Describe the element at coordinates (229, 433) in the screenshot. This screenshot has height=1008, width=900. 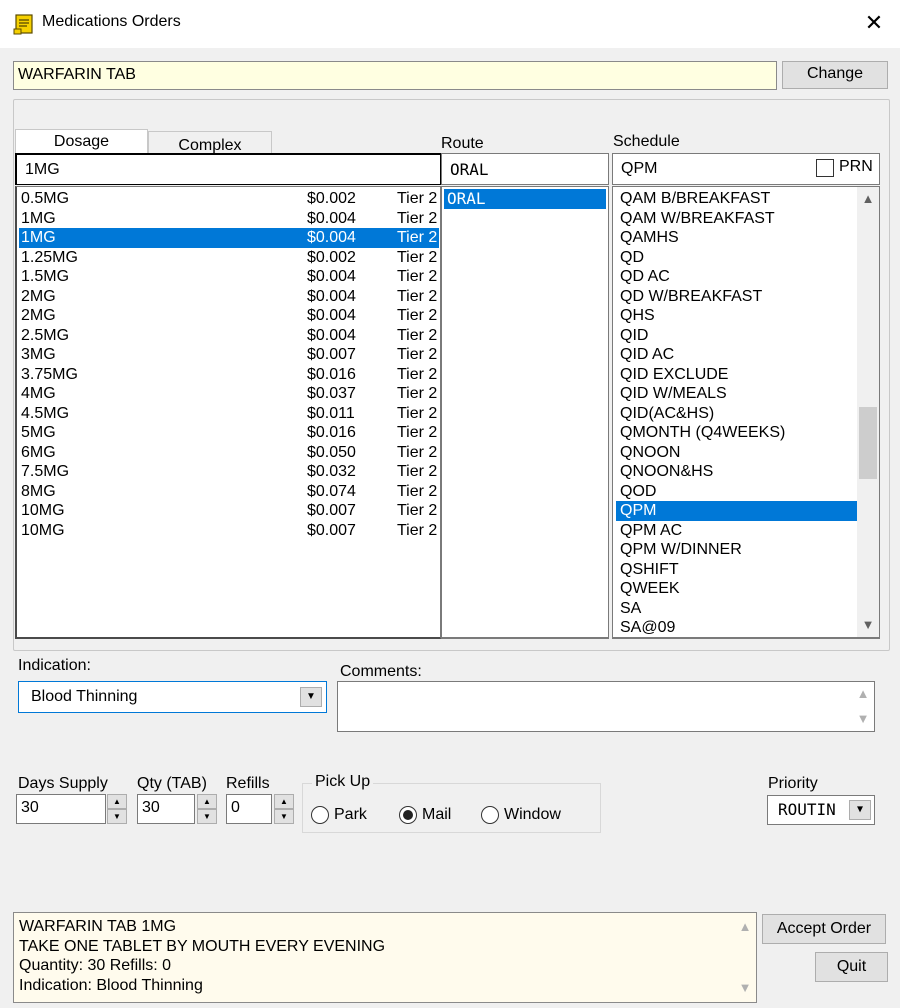
I see `dosage-row: 5MG $0.016 Tier 2` at that location.